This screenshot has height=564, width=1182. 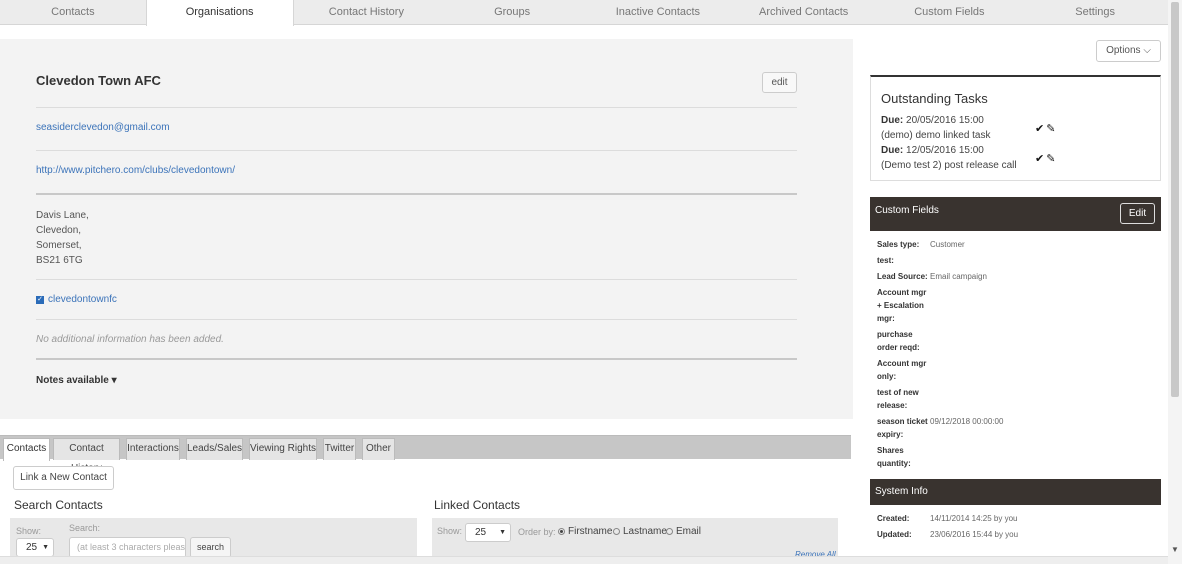 What do you see at coordinates (283, 449) in the screenshot?
I see `subtab-viewing-rights: Viewing Rights` at bounding box center [283, 449].